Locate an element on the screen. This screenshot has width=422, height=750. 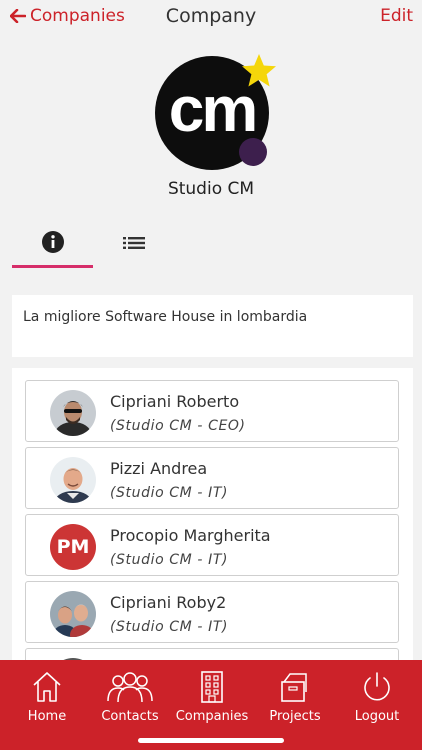
list-icon is located at coordinates (133, 243).